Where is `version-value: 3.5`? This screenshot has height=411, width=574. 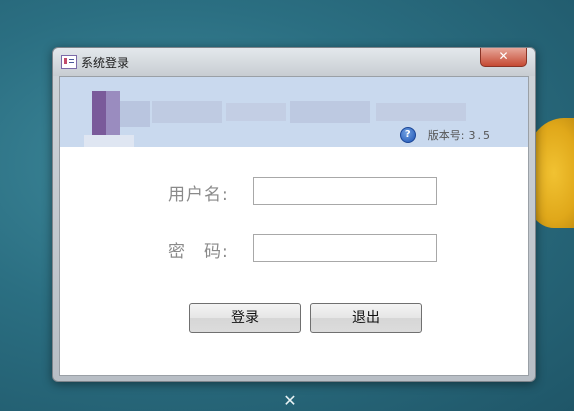 version-value: 3.5 is located at coordinates (480, 135).